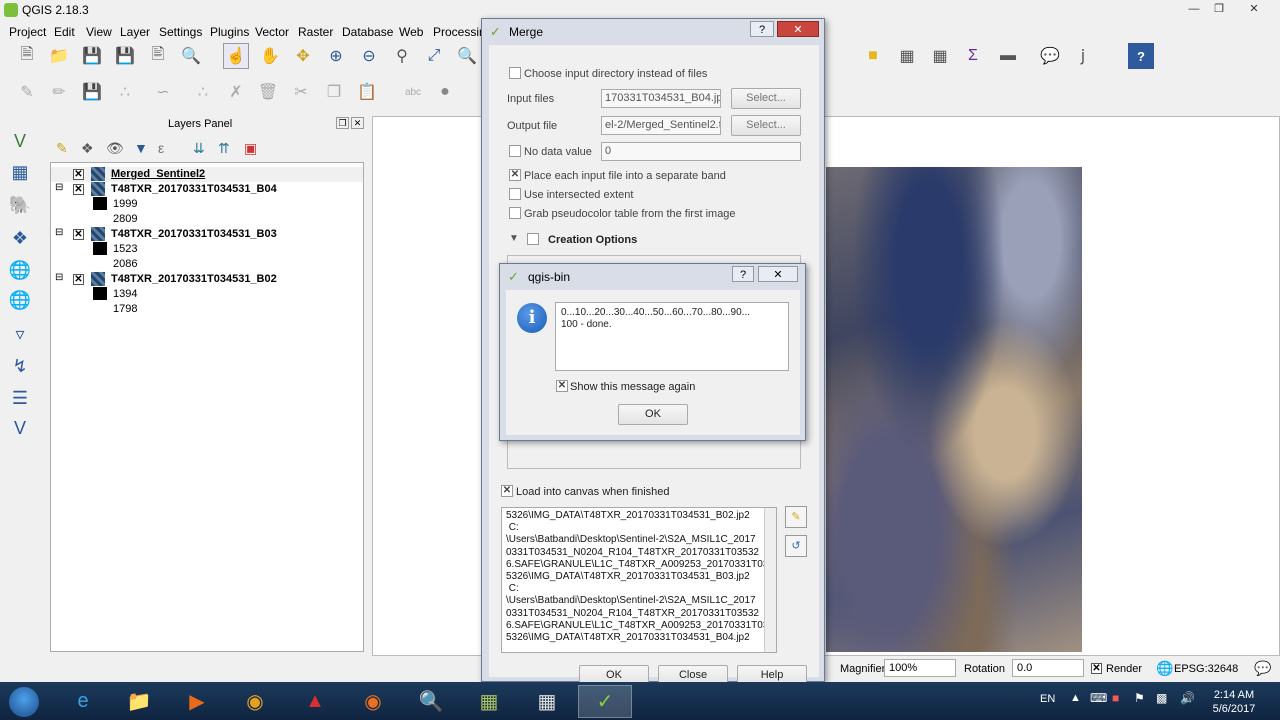 The width and height of the screenshot is (1280, 720). Describe the element at coordinates (431, 701) in the screenshot. I see `qgis-browser-icon: 🔍` at that location.